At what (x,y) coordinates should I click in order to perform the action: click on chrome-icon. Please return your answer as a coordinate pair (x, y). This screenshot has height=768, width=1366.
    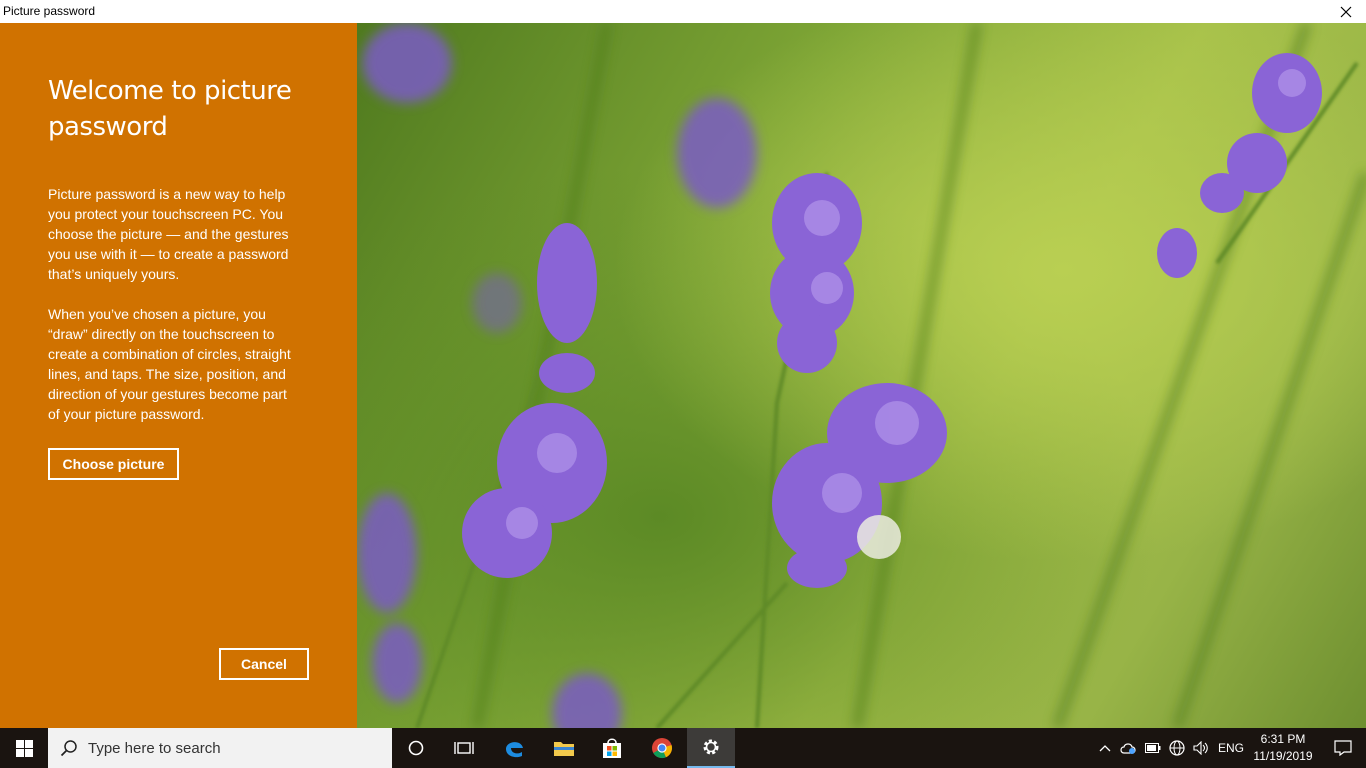
    Looking at the image, I should click on (662, 748).